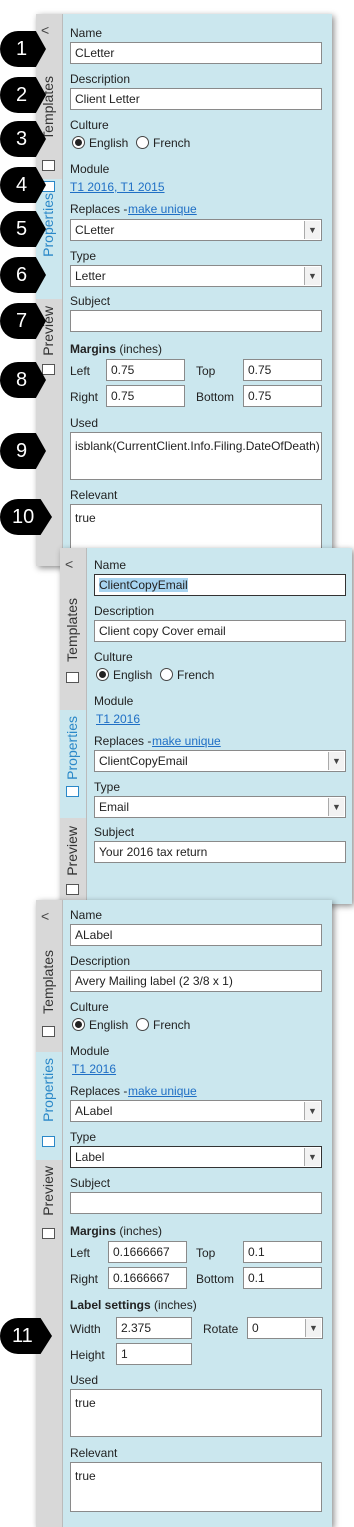  I want to click on description-input: Client copy Cover email, so click(220, 631).